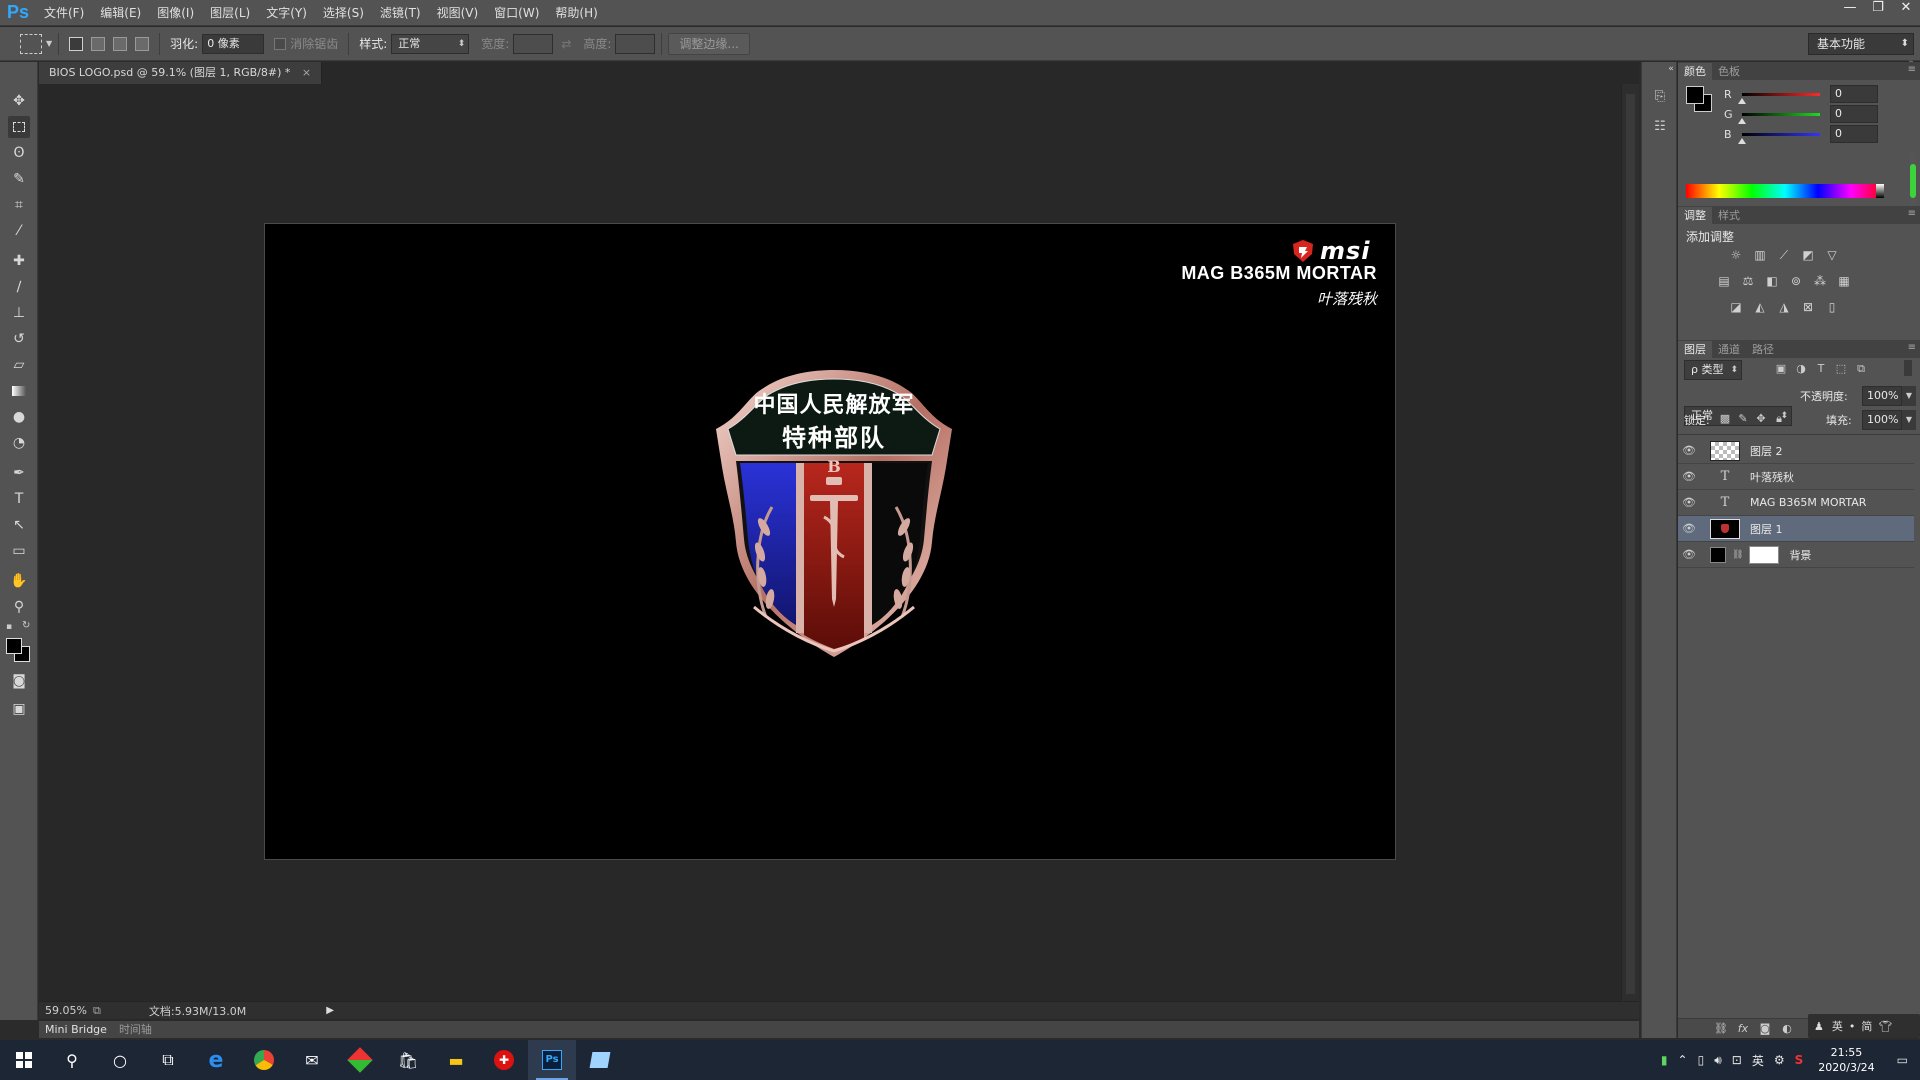 This screenshot has width=1920, height=1080. I want to click on edge-browser-icon: e, so click(216, 1060).